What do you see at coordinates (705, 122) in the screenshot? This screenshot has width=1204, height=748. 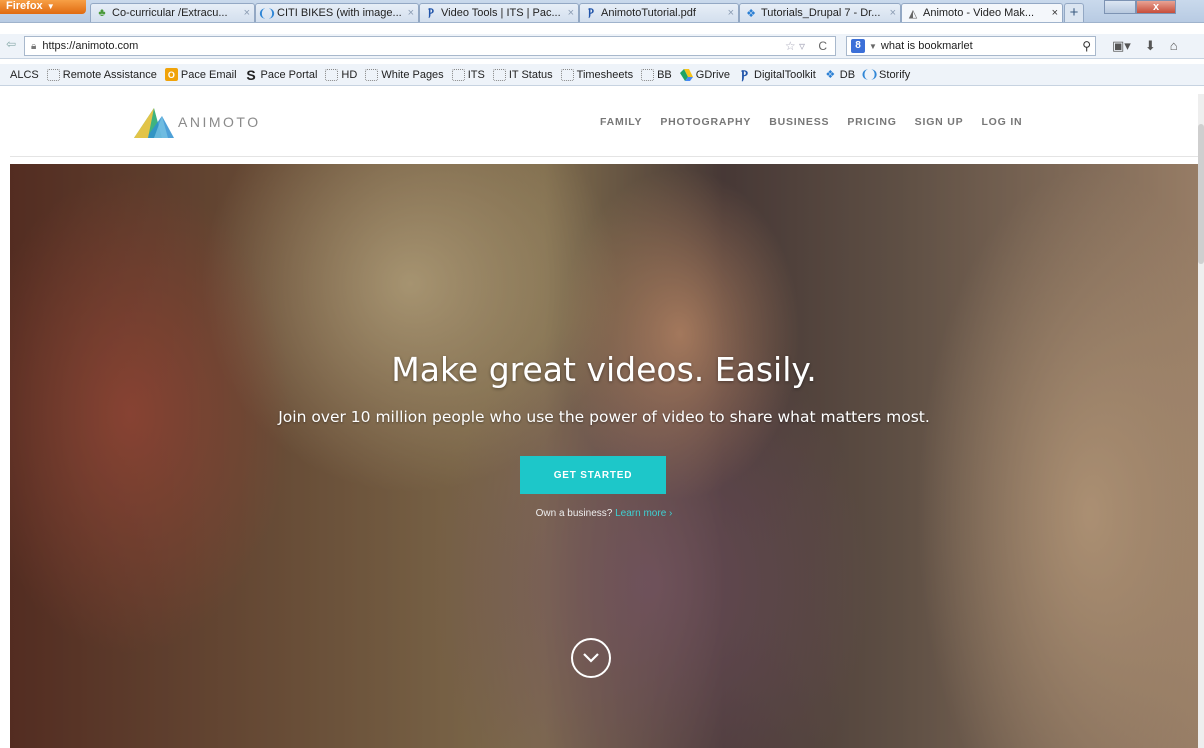 I see `nav-photography: PHOTOGRAPHY` at bounding box center [705, 122].